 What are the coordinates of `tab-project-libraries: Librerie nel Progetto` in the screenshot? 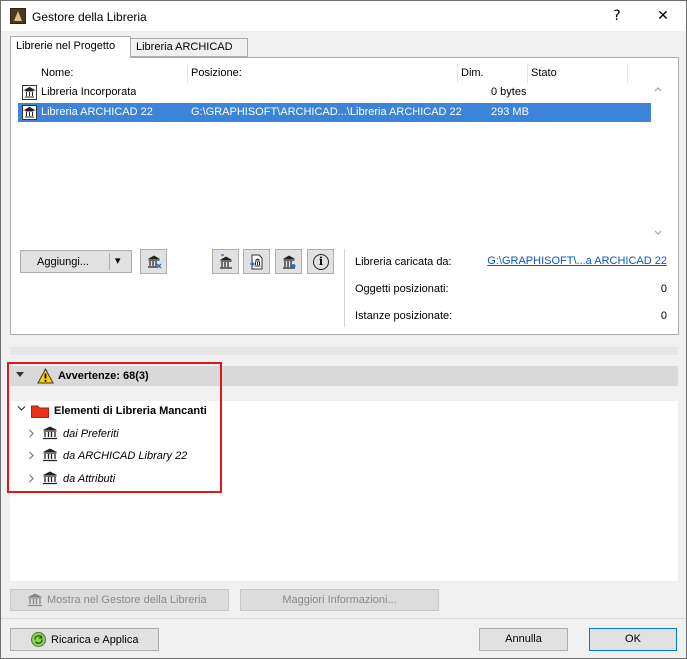 It's located at (70, 47).